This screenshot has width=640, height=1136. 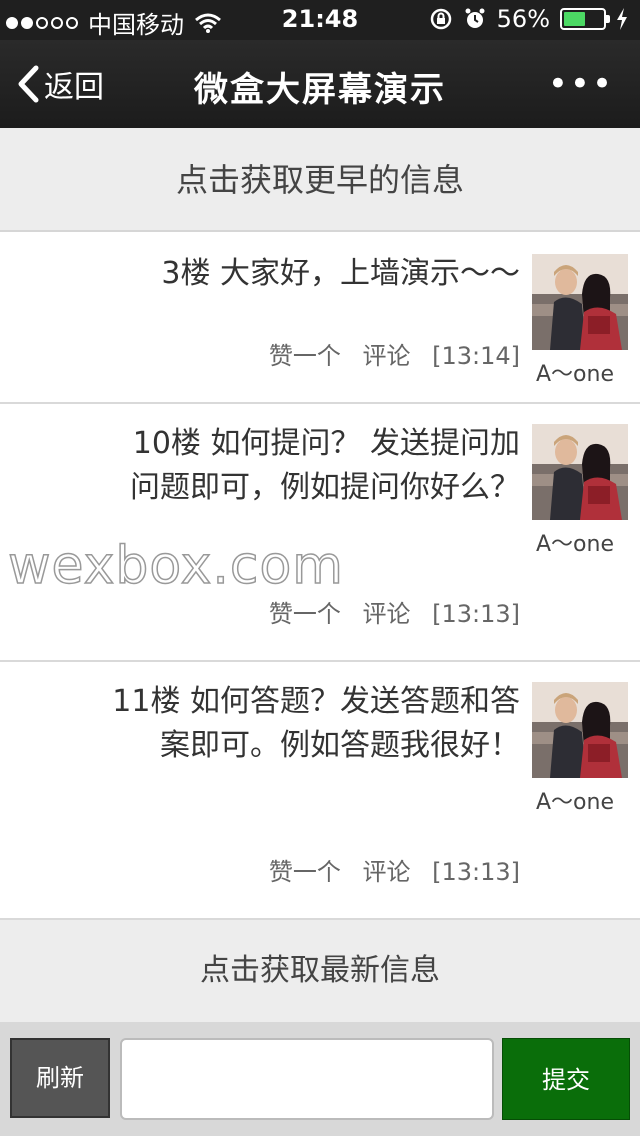 What do you see at coordinates (320, 180) in the screenshot?
I see `load-earlier-button: 点击获取更早的信息` at bounding box center [320, 180].